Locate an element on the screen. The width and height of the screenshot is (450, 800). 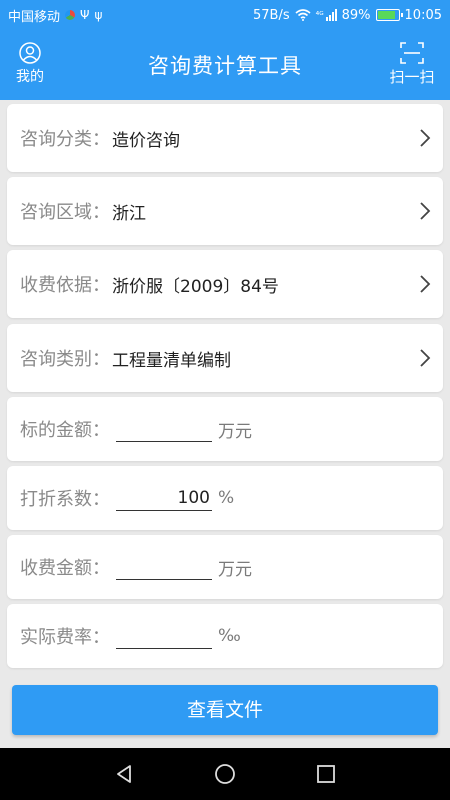
status-left: 中国移动 Ψ ψ is located at coordinates (55, 15).